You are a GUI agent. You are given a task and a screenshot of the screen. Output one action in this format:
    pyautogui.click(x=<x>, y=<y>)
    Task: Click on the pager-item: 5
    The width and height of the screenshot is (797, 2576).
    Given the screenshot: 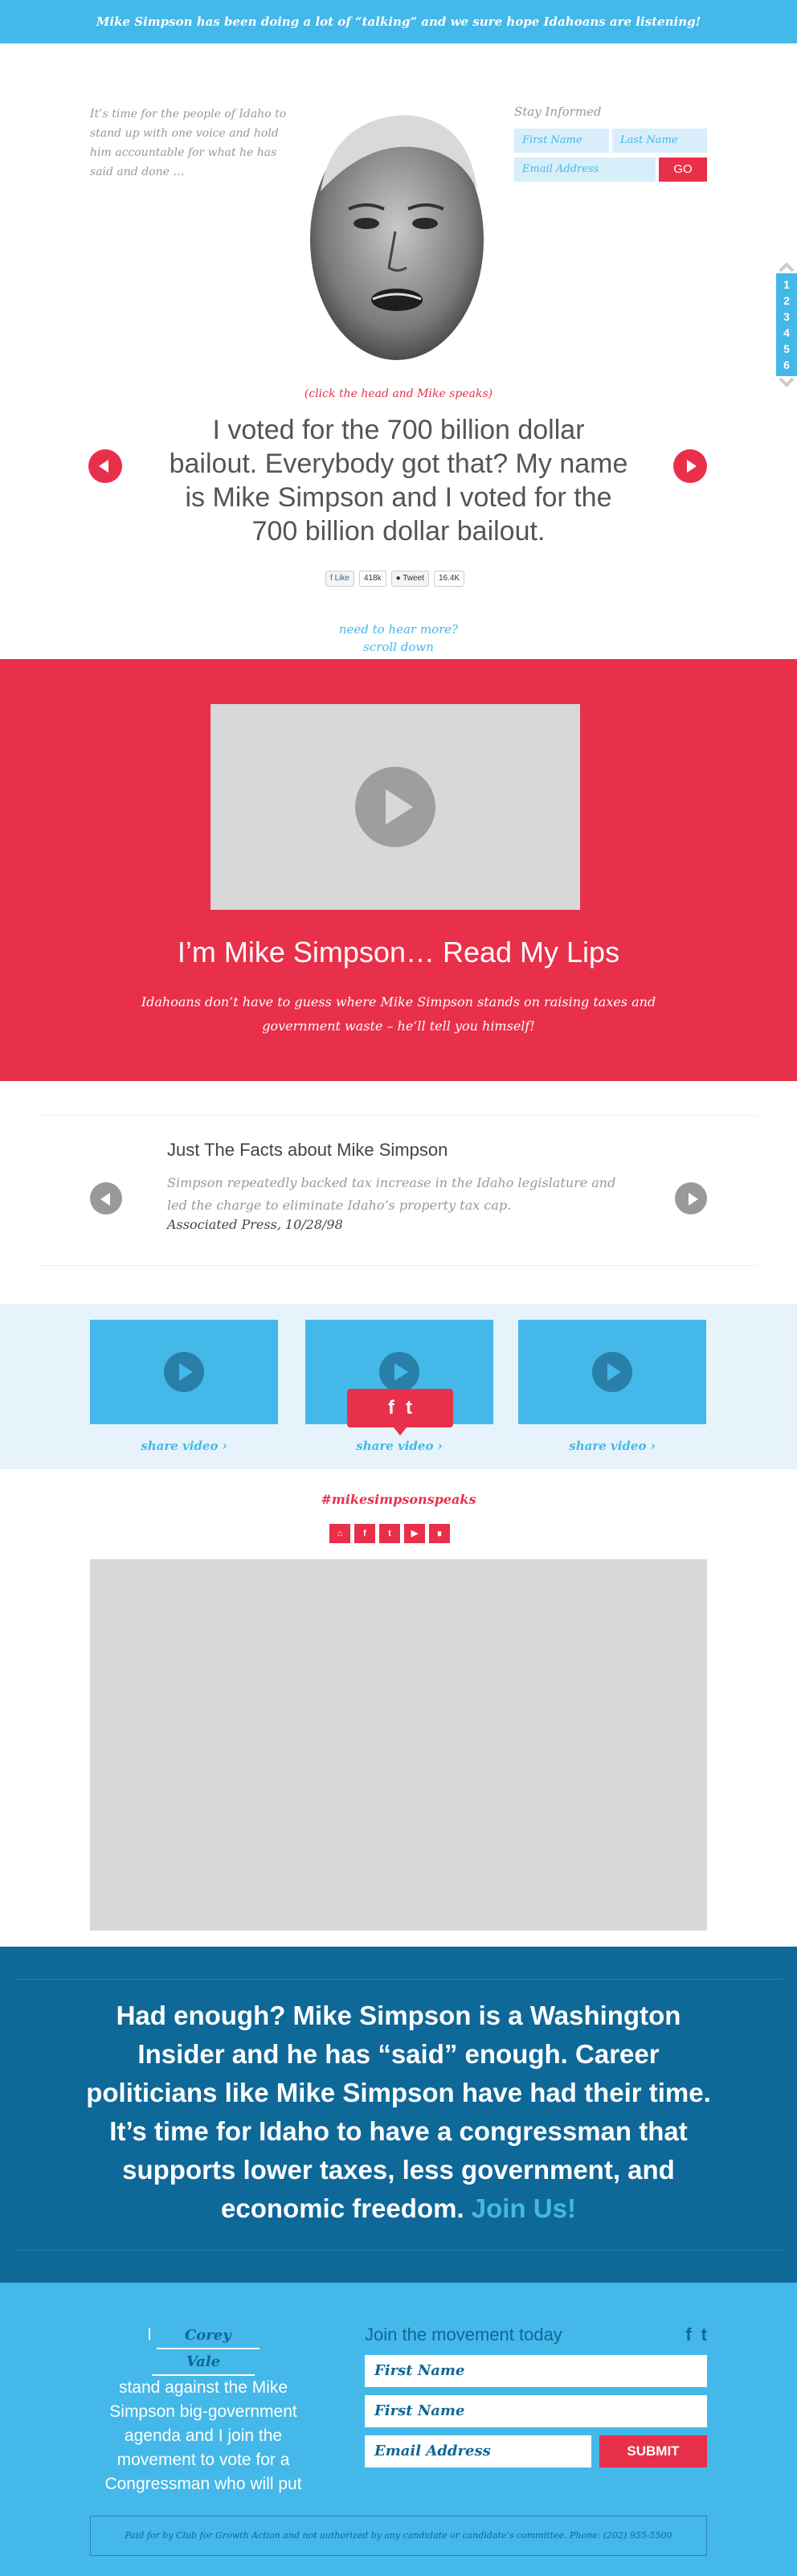 What is the action you would take?
    pyautogui.click(x=787, y=349)
    